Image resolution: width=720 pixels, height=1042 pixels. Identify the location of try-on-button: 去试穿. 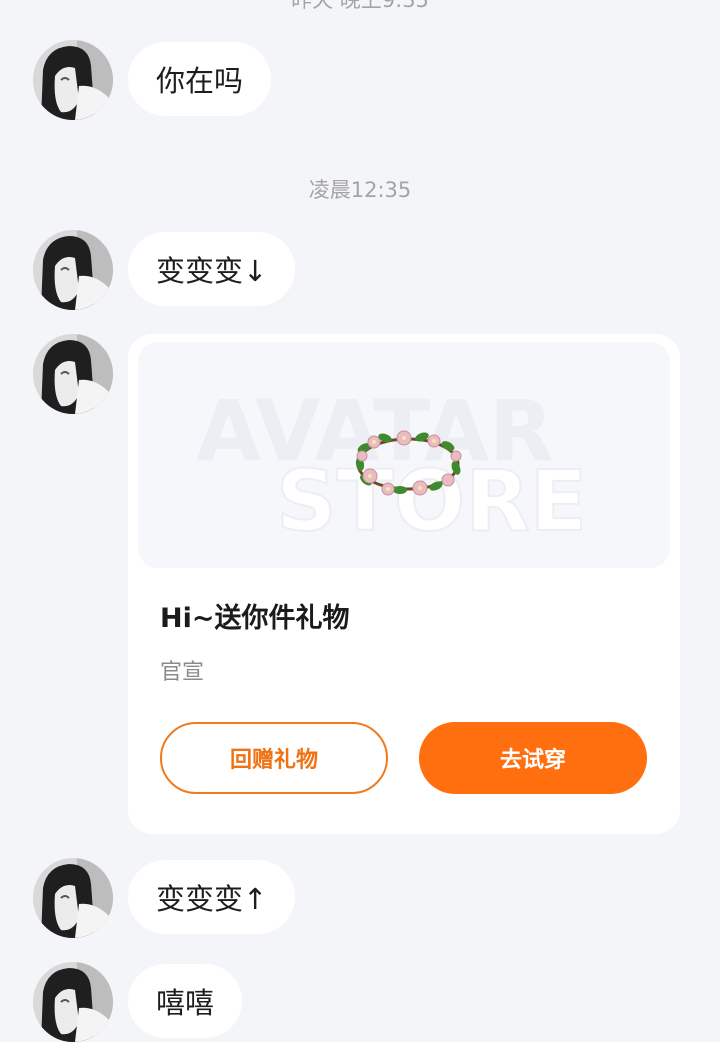
(533, 758).